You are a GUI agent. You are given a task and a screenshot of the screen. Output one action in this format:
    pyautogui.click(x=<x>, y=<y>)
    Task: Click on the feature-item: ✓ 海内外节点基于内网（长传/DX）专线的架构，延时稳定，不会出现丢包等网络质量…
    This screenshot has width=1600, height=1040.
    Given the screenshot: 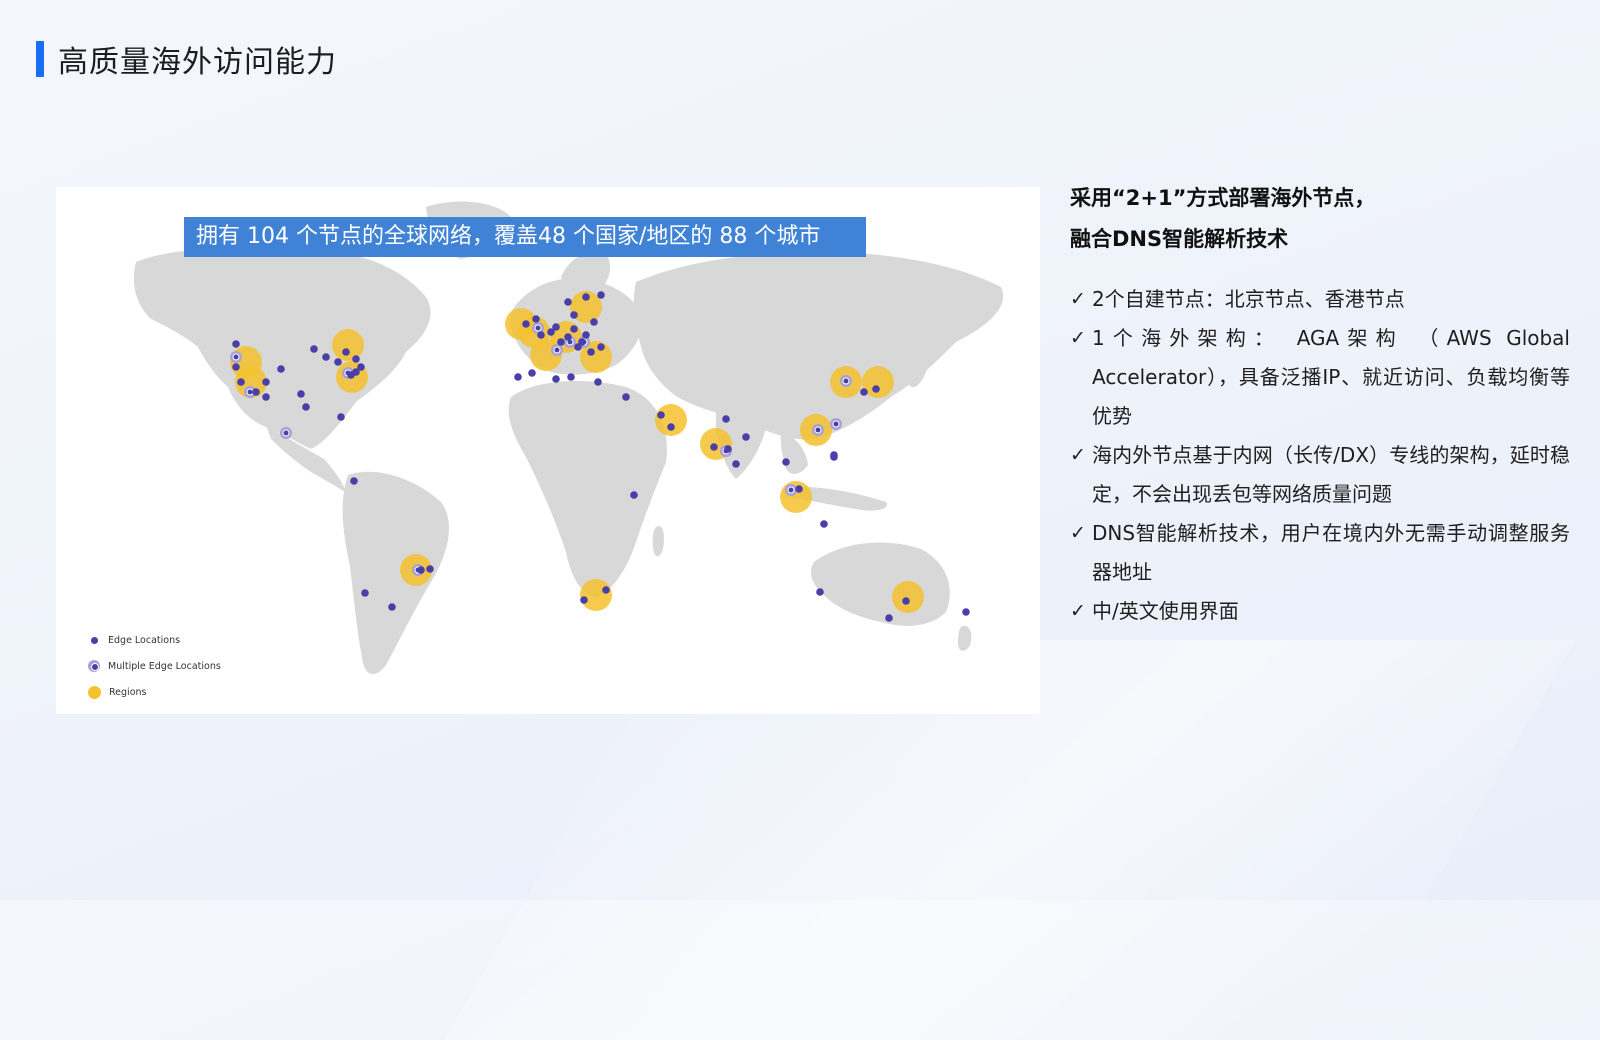 What is the action you would take?
    pyautogui.click(x=1320, y=475)
    